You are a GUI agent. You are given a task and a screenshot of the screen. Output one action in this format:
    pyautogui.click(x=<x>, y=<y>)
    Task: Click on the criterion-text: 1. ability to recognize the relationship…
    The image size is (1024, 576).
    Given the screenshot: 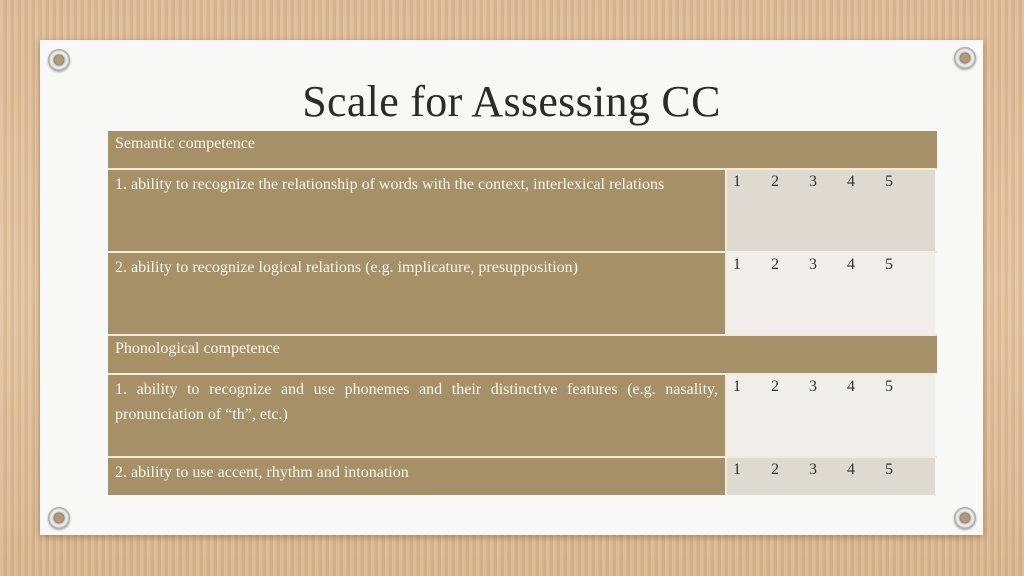 What is the action you would take?
    pyautogui.click(x=417, y=210)
    